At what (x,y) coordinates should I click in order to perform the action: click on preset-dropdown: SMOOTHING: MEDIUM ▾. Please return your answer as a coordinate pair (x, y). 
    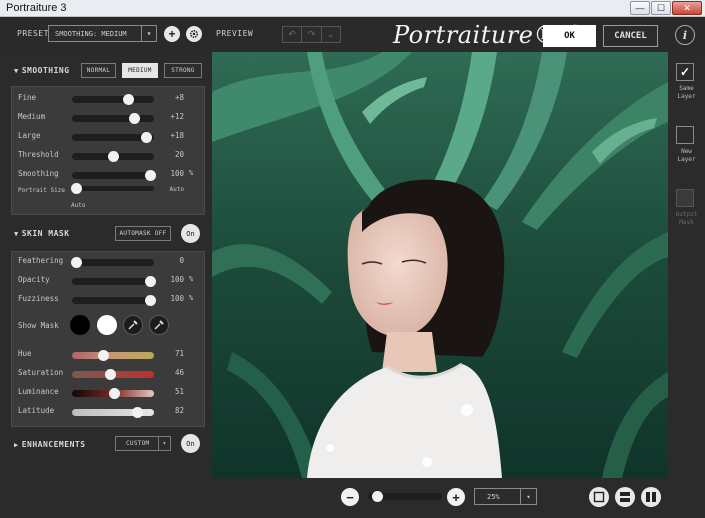
    Looking at the image, I should click on (102, 33).